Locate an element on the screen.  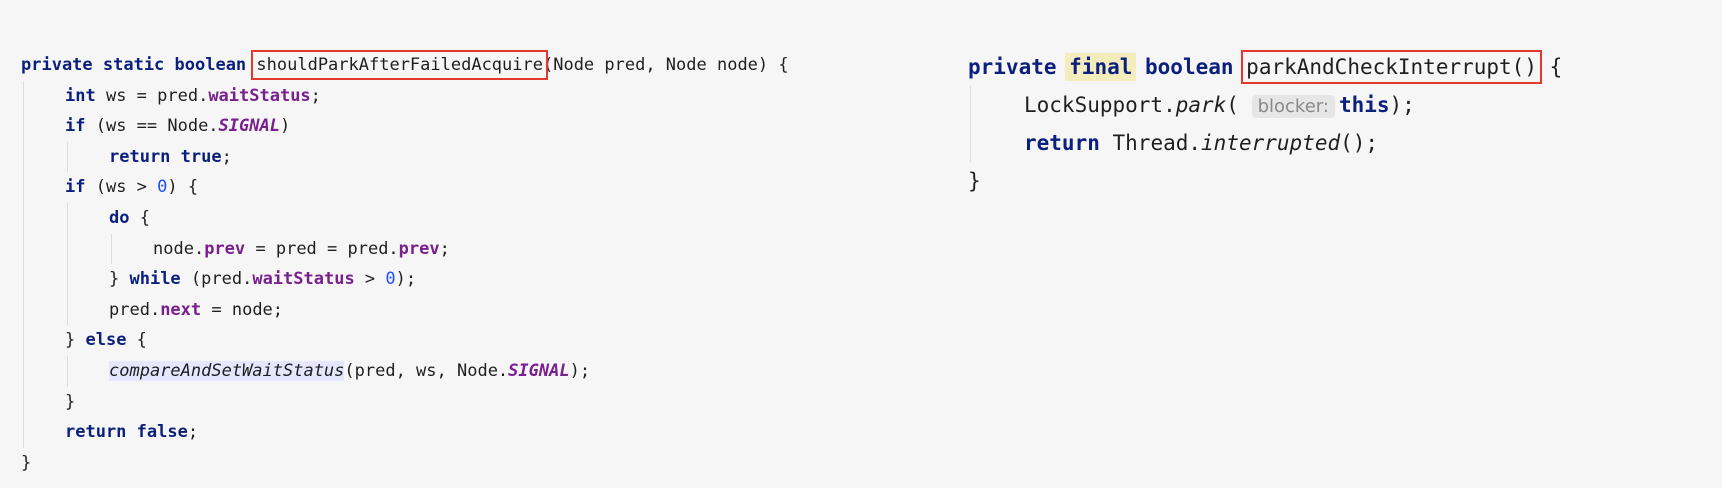
code-token: = pred = pred. is located at coordinates (322, 248).